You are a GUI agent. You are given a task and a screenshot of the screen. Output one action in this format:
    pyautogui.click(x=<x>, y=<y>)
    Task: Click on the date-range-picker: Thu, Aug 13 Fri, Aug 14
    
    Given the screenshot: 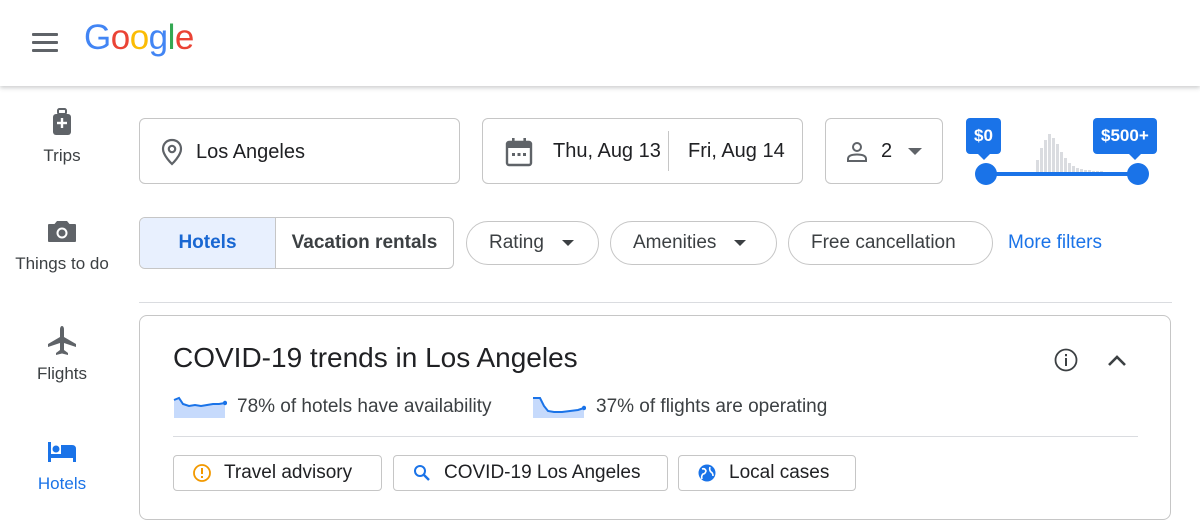 What is the action you would take?
    pyautogui.click(x=642, y=151)
    